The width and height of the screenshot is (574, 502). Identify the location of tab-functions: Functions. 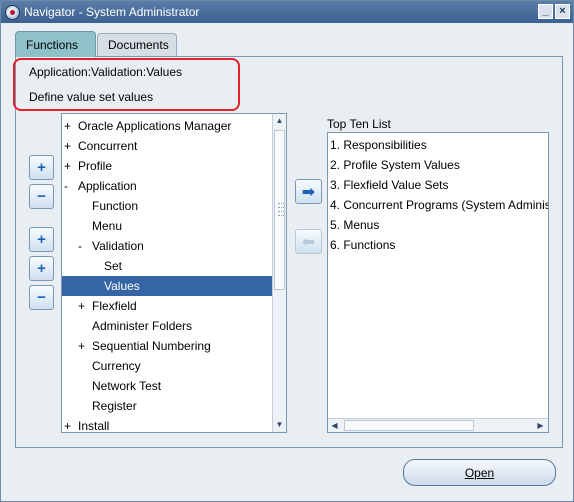
(55, 44).